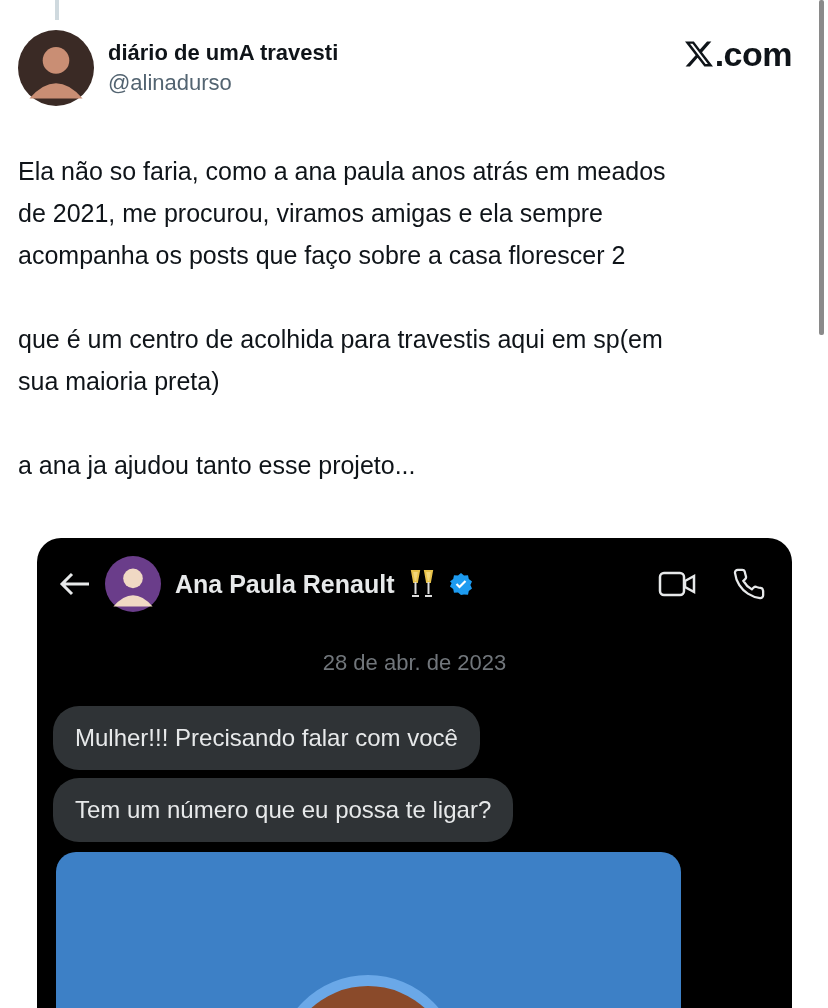 Image resolution: width=828 pixels, height=1008 pixels. What do you see at coordinates (285, 584) in the screenshot?
I see `contact-name: Ana Paula Renault` at bounding box center [285, 584].